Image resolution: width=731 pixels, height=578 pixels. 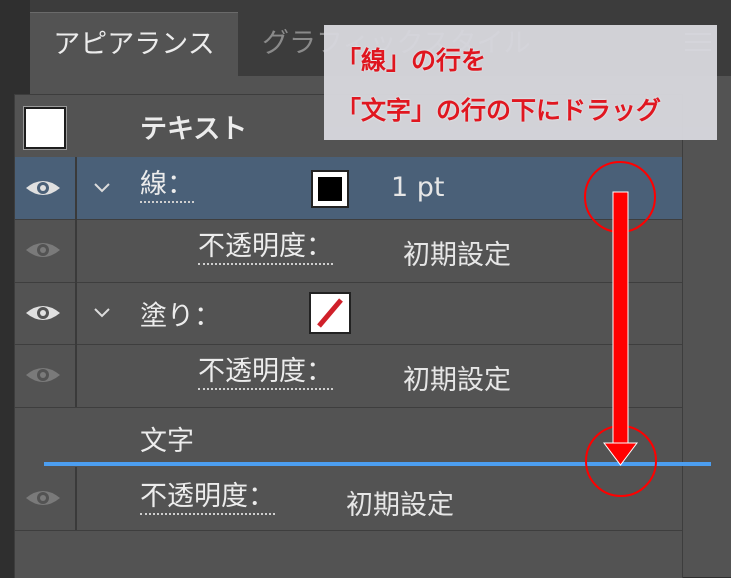 I want to click on annotation-callout: 「線」の行を 「文字」の行の下にドラッグ, so click(x=520, y=82).